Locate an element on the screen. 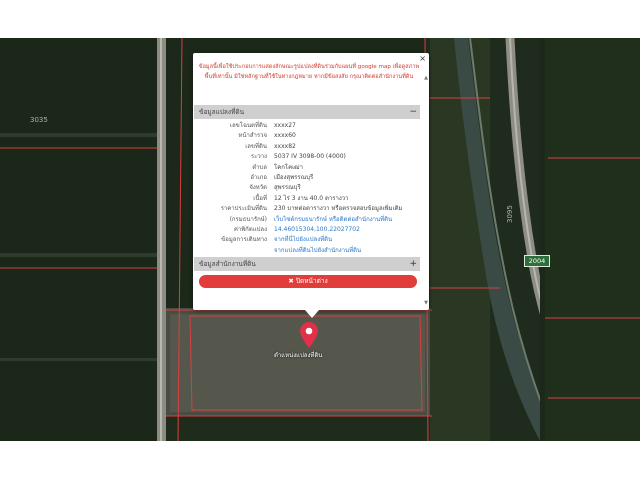  detail-row: จากแปลงที่ดินไปยังสำนักงานที่ดิน is located at coordinates (307, 251).